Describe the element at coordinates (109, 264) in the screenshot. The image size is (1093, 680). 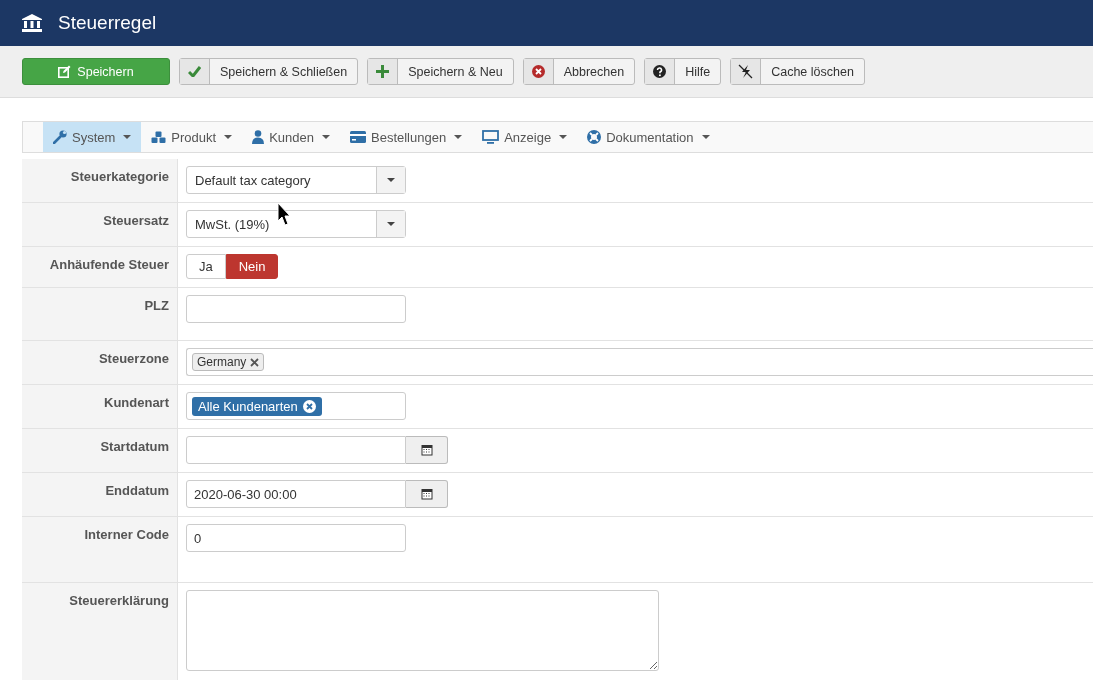
I see `field-label: Anhäufende Steuer` at that location.